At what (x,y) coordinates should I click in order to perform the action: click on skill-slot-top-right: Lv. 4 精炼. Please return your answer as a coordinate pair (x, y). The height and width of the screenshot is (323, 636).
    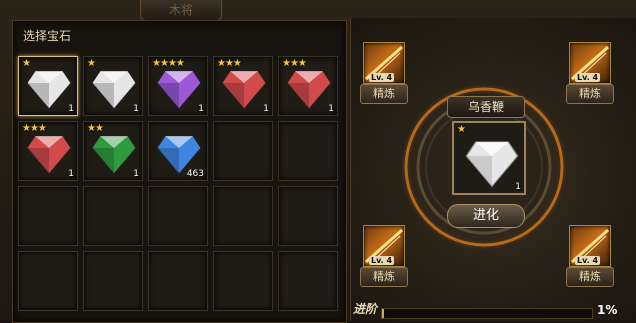
    Looking at the image, I should click on (590, 73).